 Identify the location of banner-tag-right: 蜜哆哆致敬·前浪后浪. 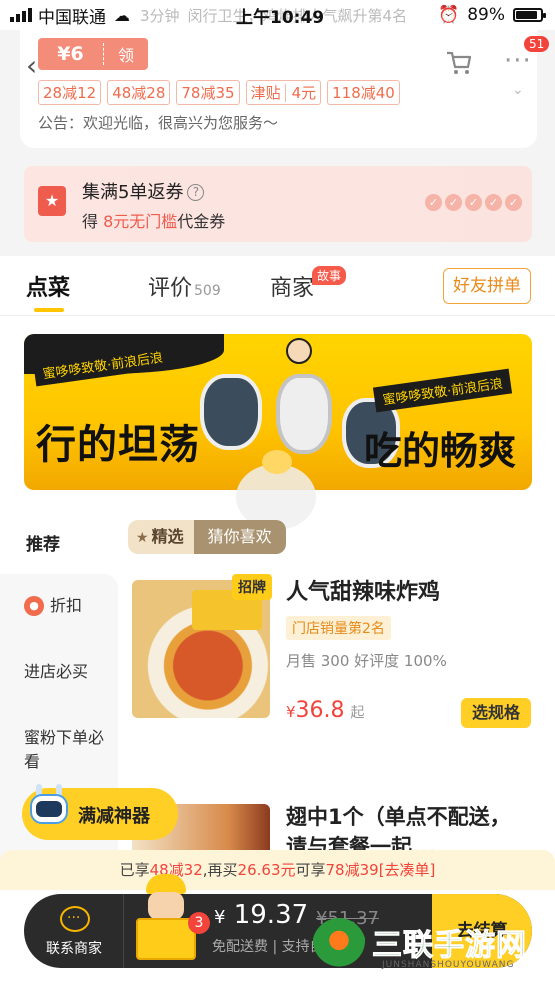
(442, 390).